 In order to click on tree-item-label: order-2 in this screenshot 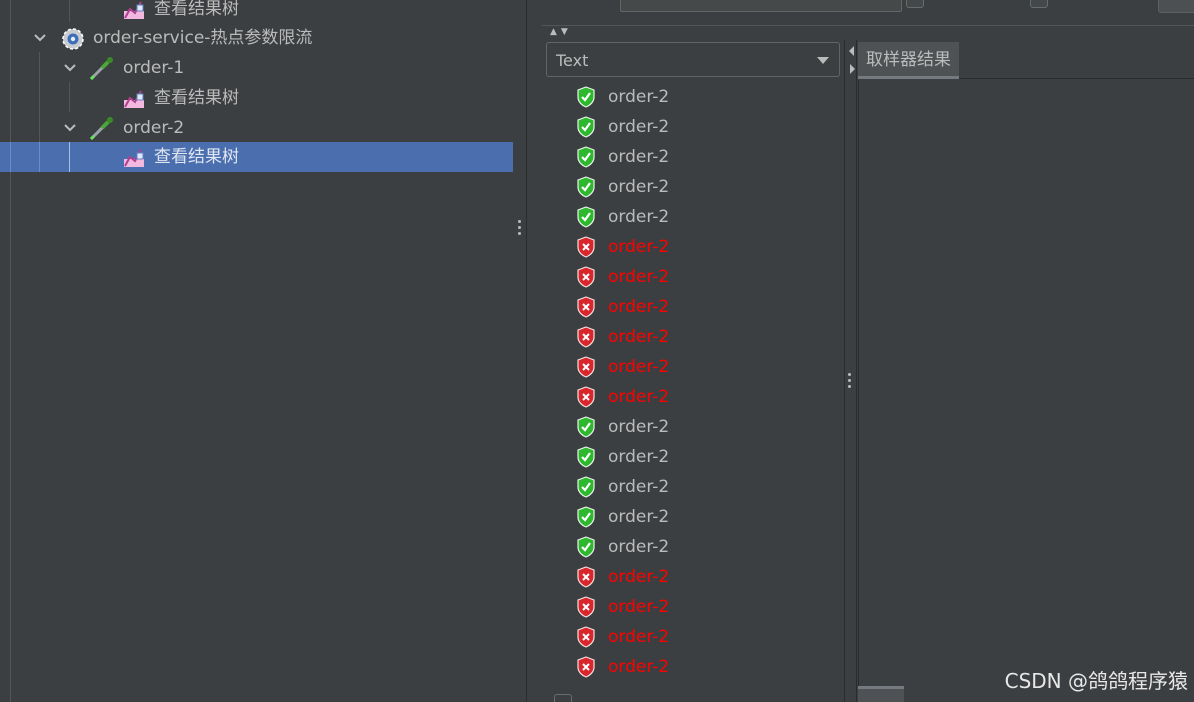, I will do `click(154, 128)`.